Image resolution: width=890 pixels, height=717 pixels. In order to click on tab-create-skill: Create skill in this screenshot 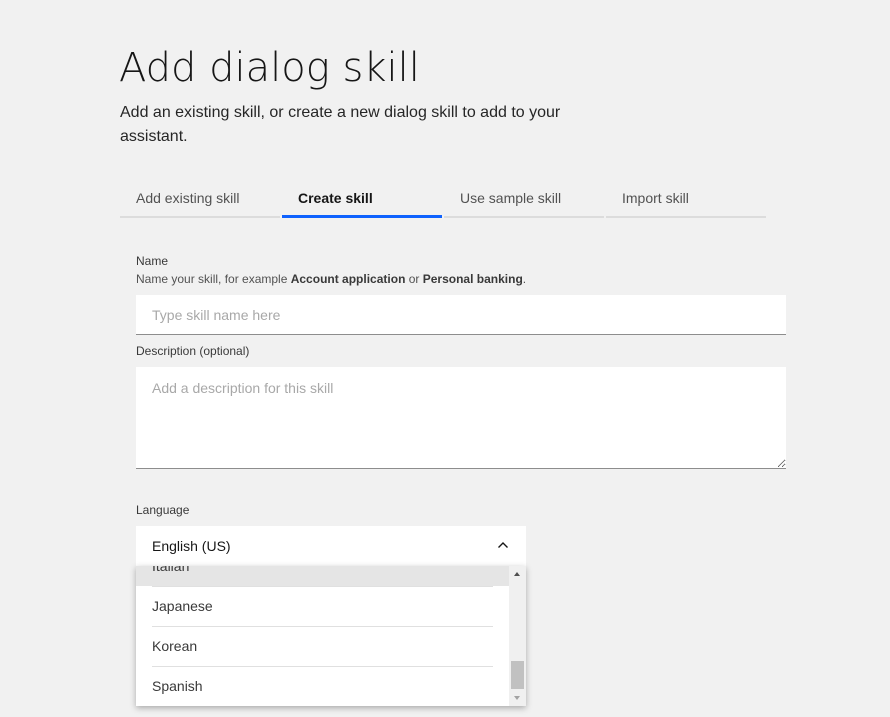, I will do `click(362, 199)`.